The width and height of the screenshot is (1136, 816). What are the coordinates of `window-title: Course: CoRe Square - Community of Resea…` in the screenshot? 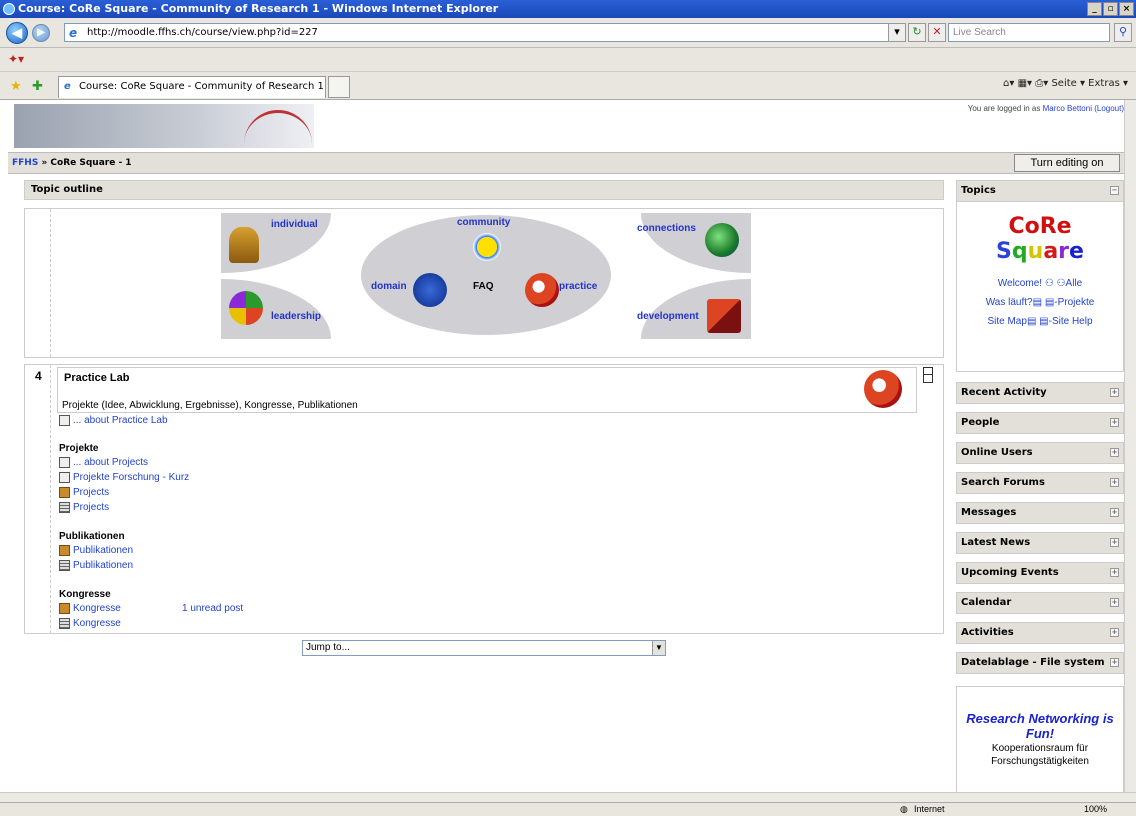 It's located at (258, 8).